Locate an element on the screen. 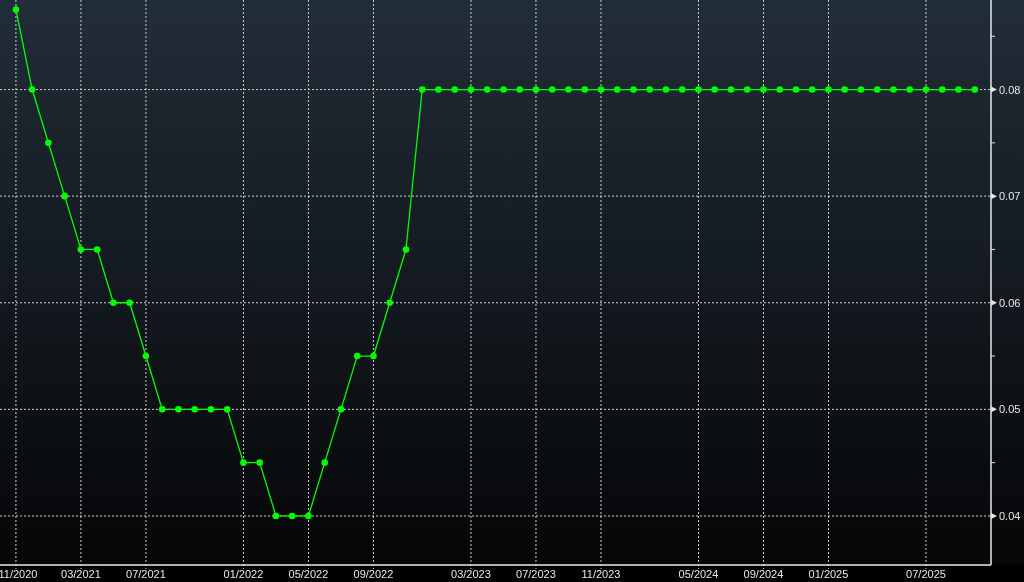 The height and width of the screenshot is (582, 1024). axis-label: 11/2023 is located at coordinates (601, 574).